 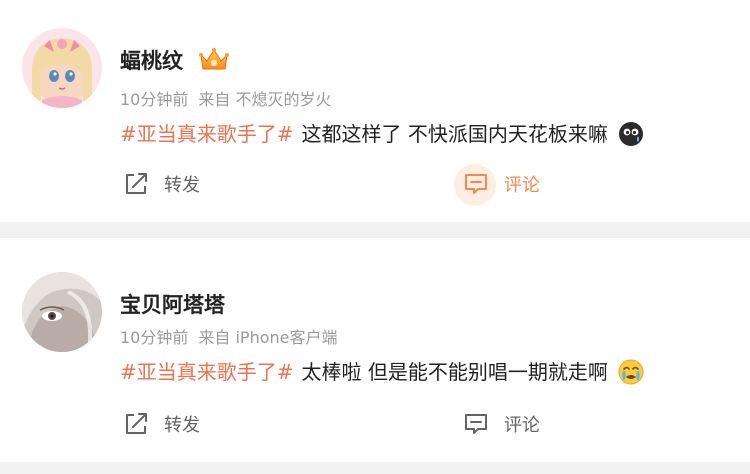 I want to click on post-content: #亚当真来歌手了# 太棒啦 但是能不能别唱一期就走啊, so click(x=382, y=370).